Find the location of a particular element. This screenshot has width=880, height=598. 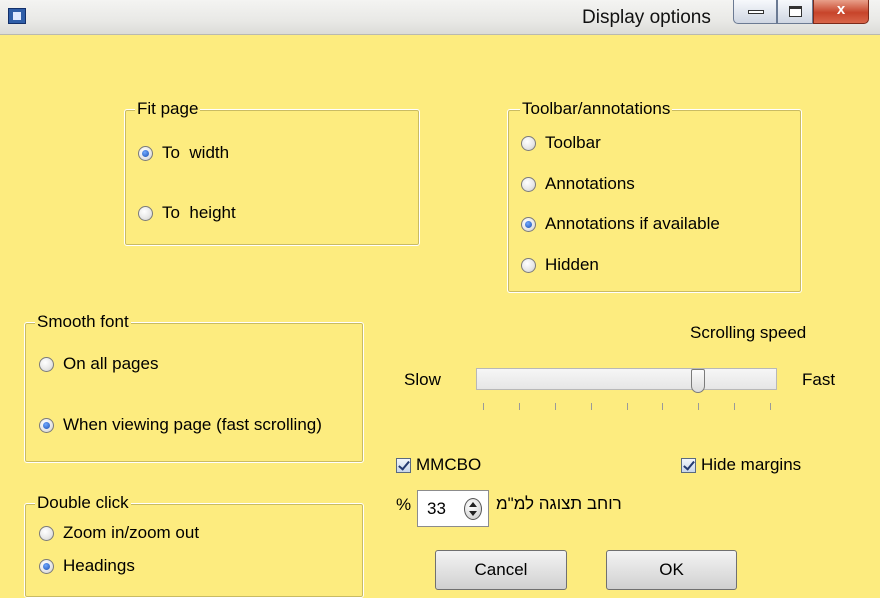

fit-page-to-height-option: To height is located at coordinates (187, 213).